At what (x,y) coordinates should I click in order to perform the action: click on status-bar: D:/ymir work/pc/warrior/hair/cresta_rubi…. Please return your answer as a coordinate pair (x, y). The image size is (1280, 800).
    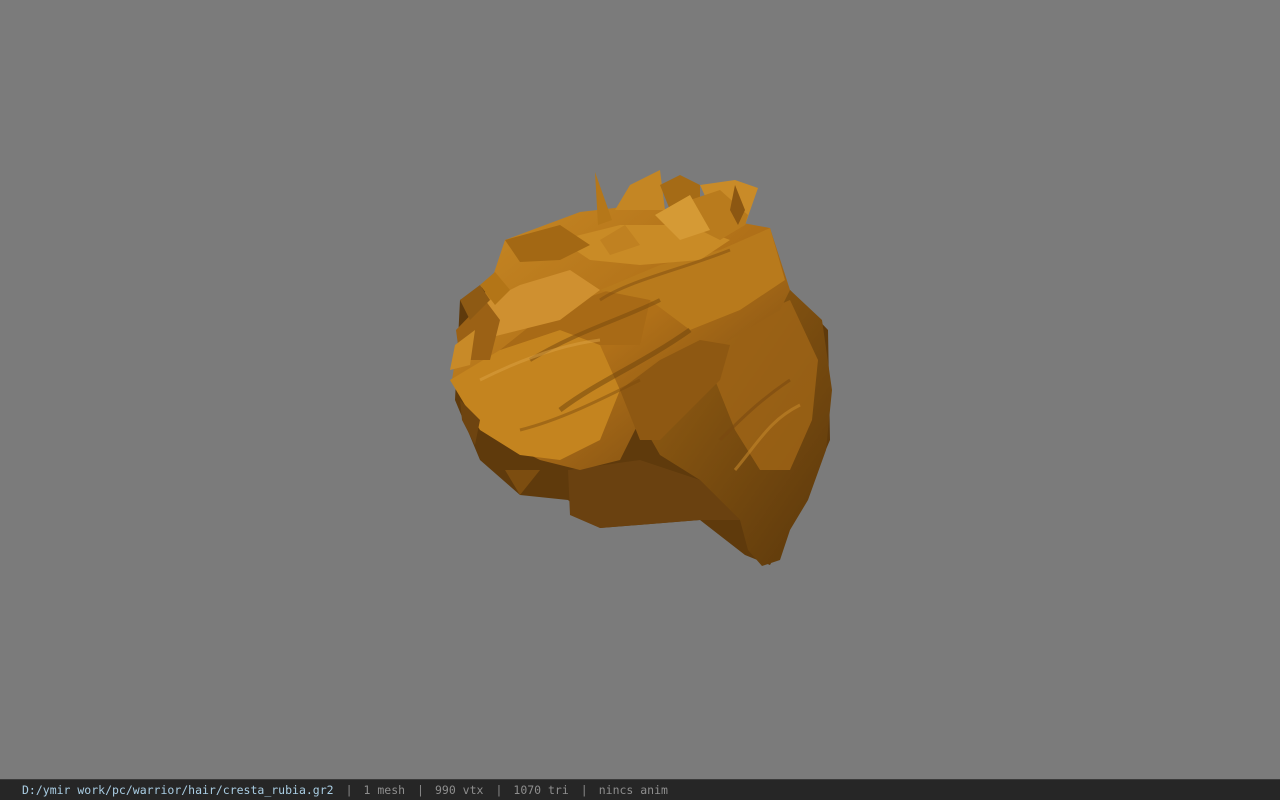
    Looking at the image, I should click on (640, 789).